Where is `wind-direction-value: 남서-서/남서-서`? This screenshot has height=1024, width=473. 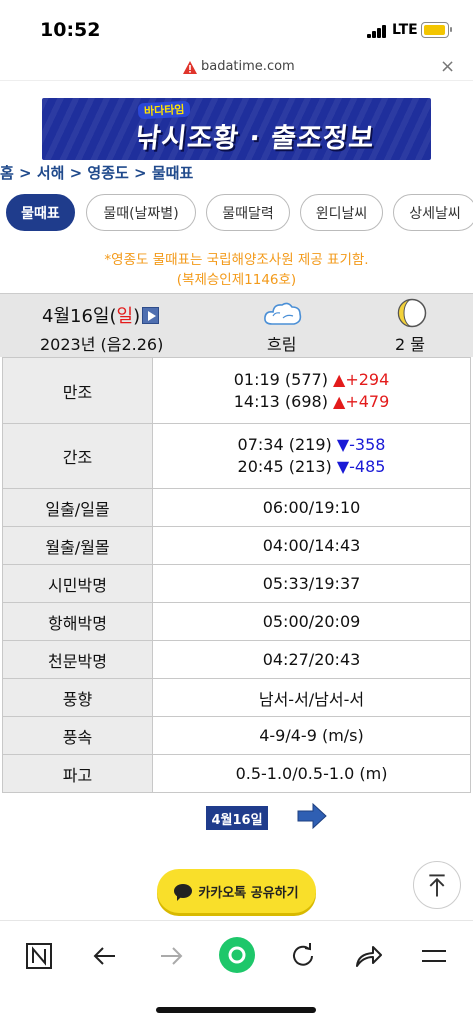 wind-direction-value: 남서-서/남서-서 is located at coordinates (311, 697).